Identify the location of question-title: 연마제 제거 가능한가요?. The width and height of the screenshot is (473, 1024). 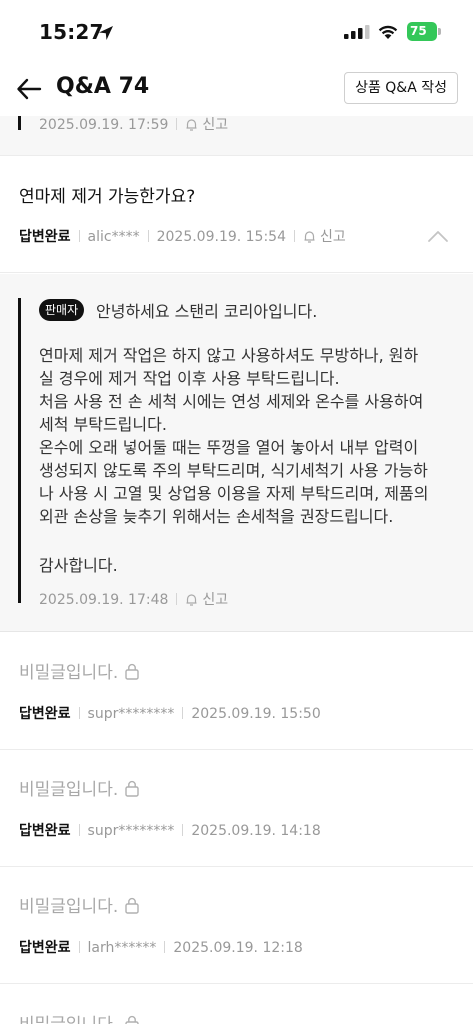
(107, 197).